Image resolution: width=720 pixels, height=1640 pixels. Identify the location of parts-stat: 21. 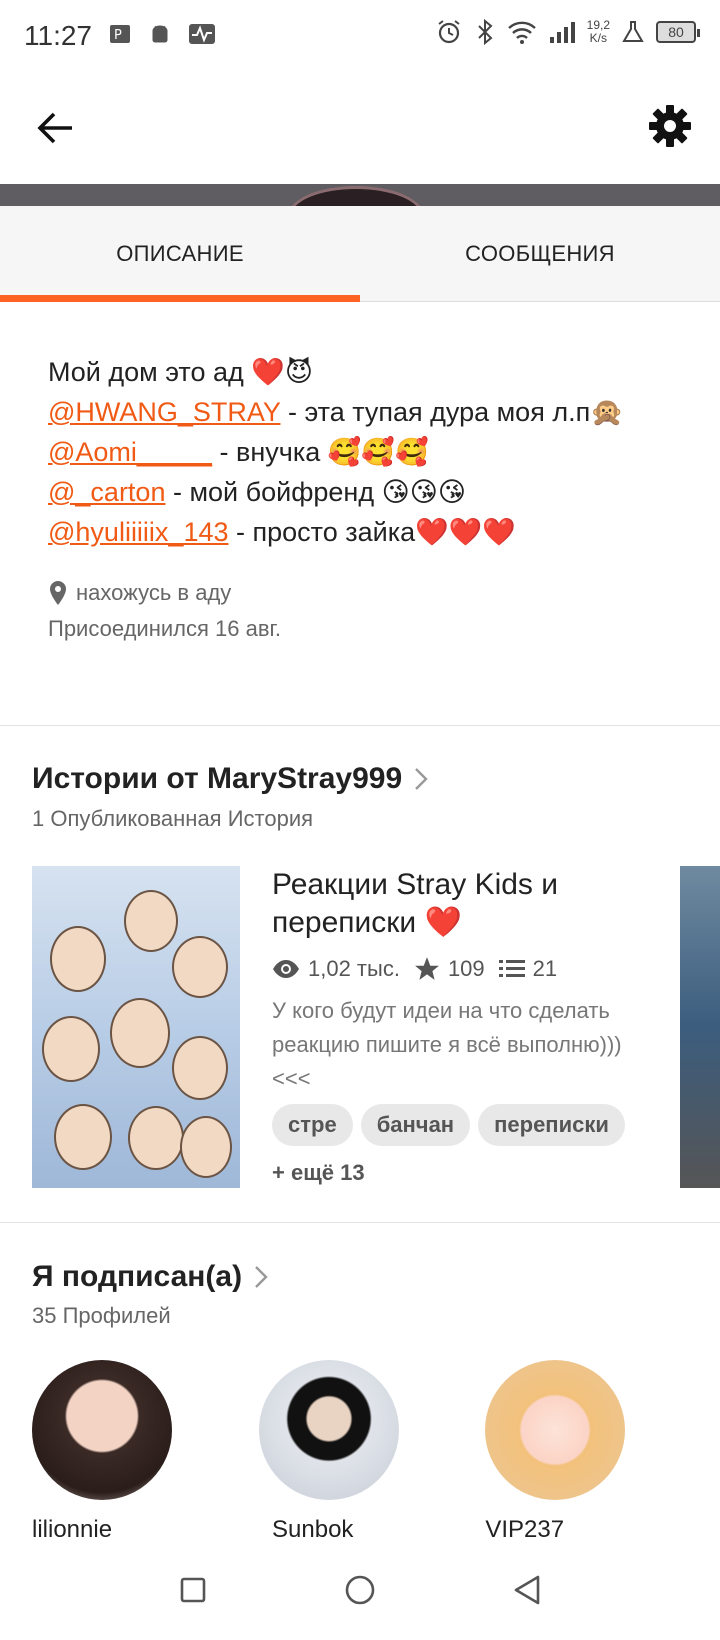
(527, 969).